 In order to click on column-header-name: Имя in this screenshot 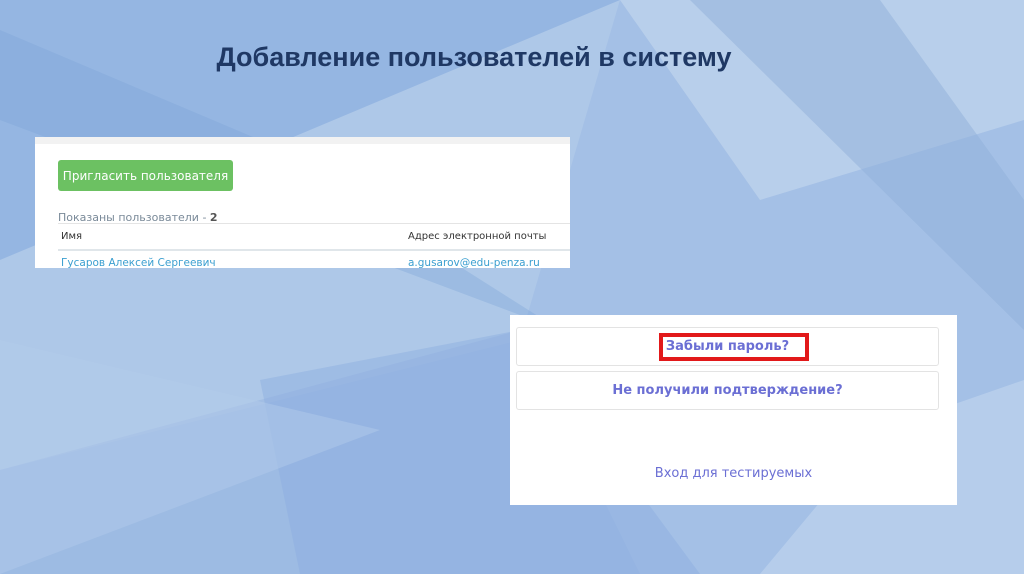, I will do `click(72, 236)`.